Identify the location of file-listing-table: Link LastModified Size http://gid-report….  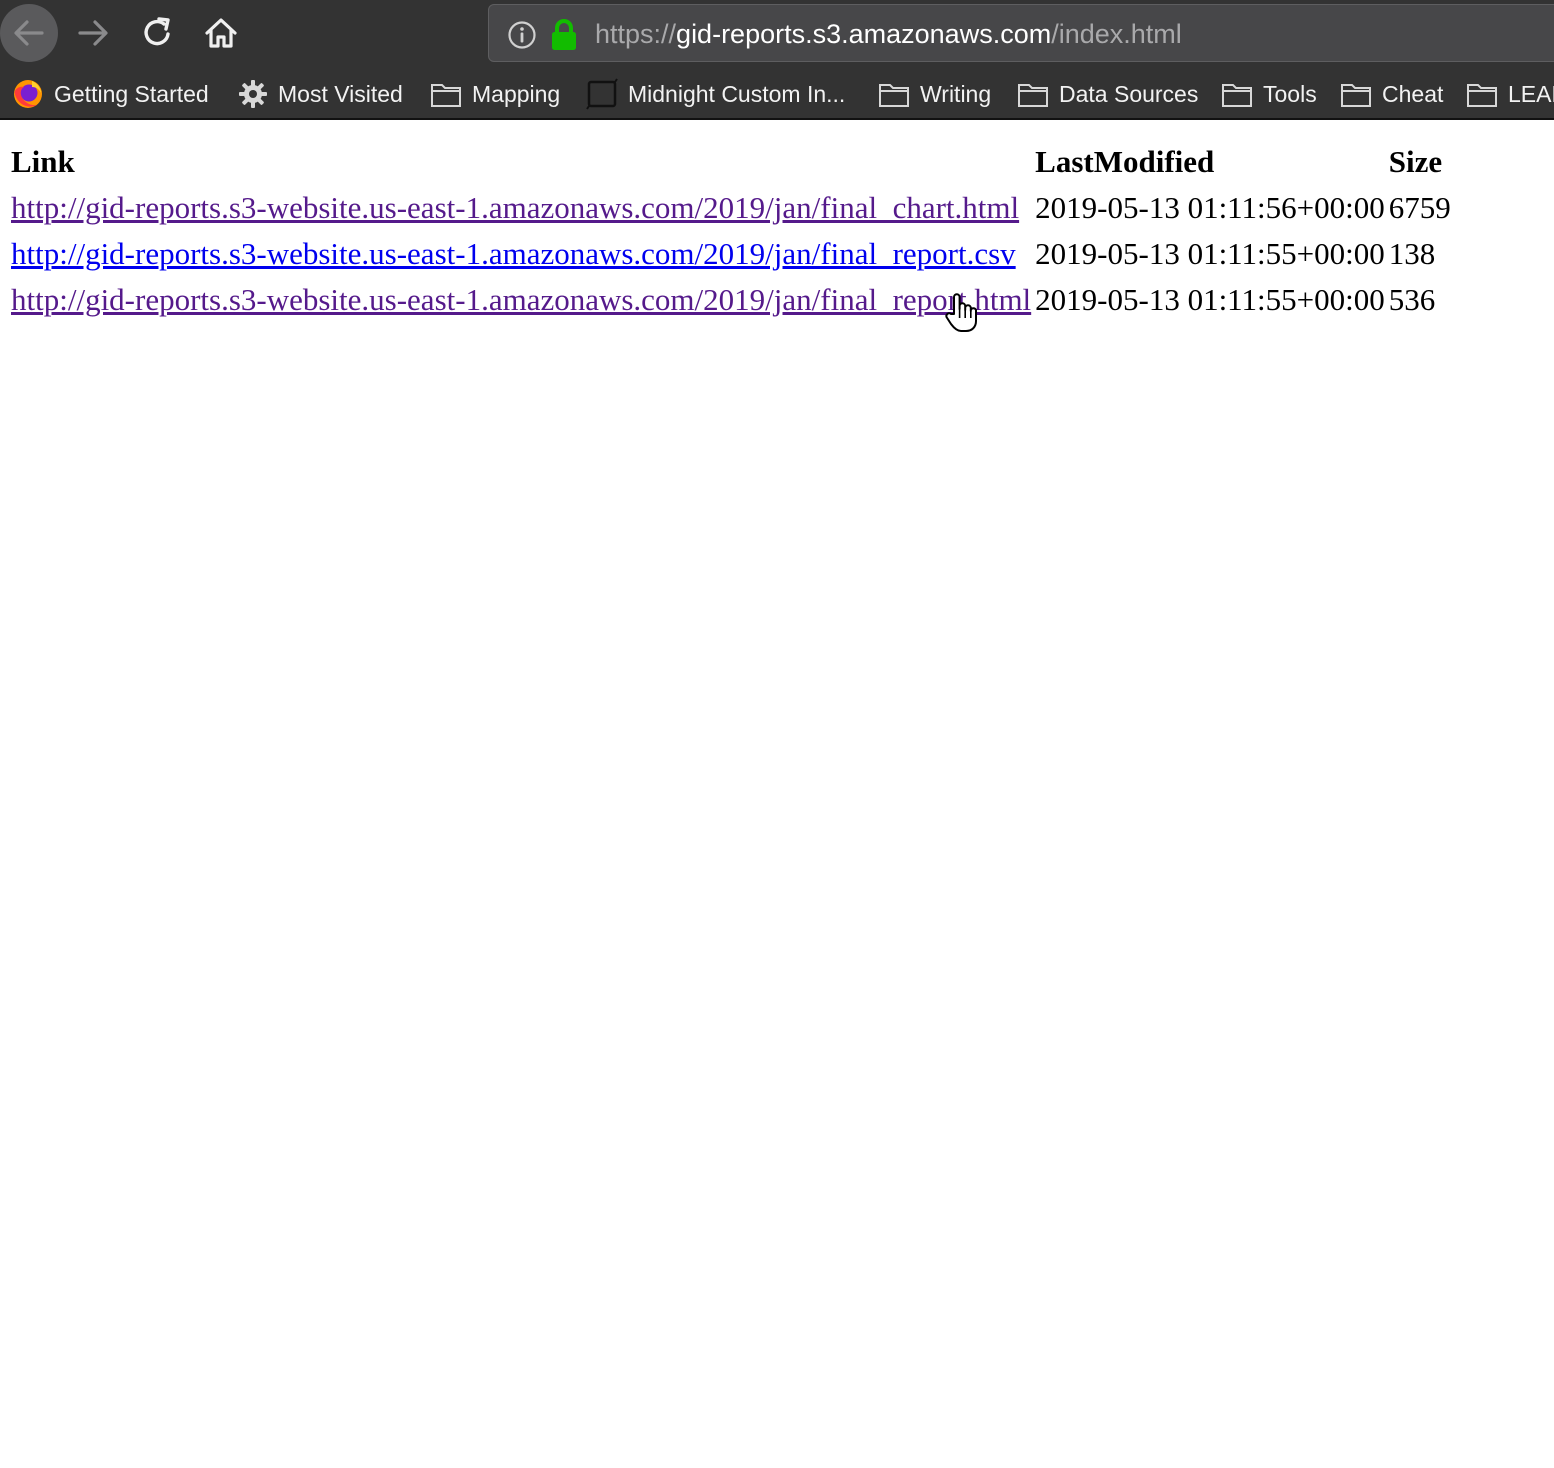
(731, 231).